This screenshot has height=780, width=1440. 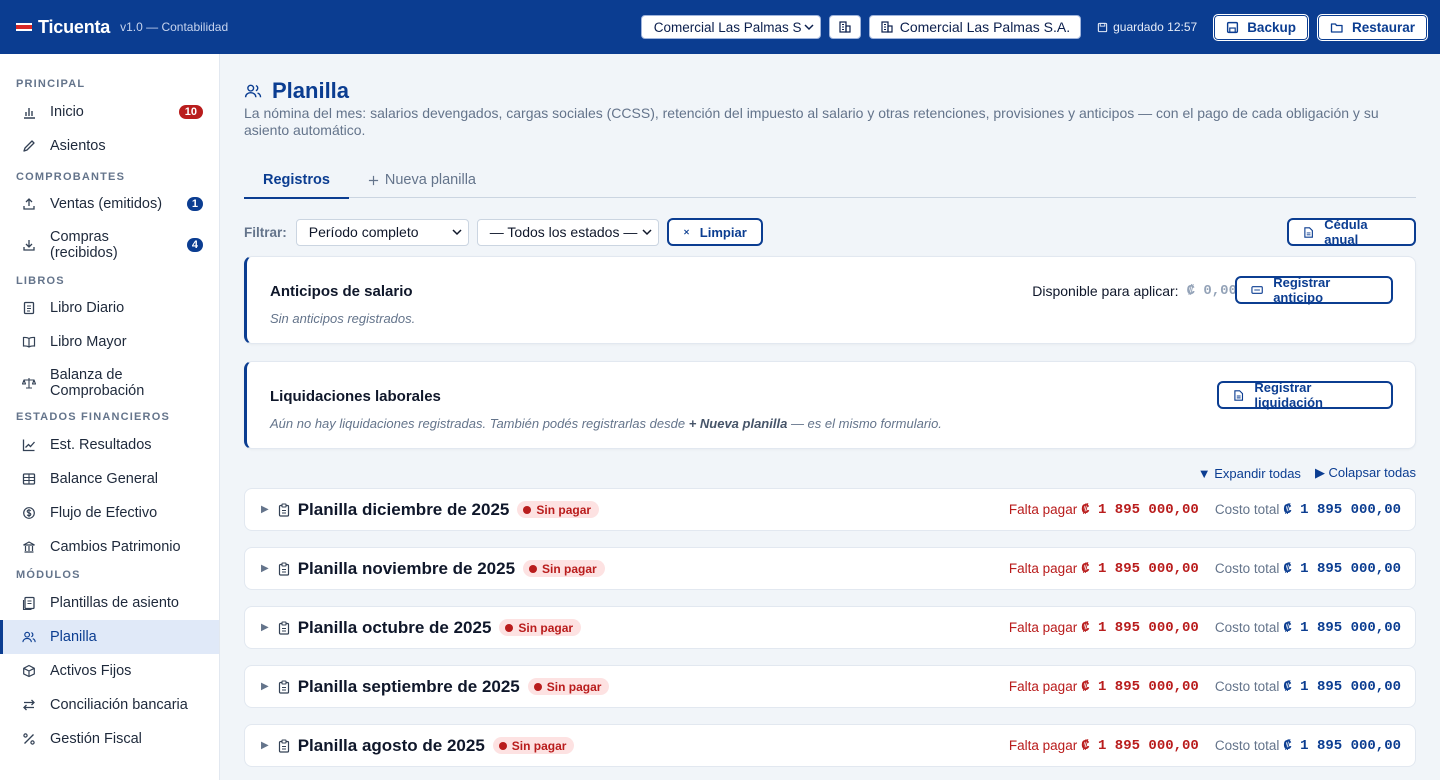 What do you see at coordinates (408, 686) in the screenshot?
I see `payroll-title: Planilla septiembre de 2025` at bounding box center [408, 686].